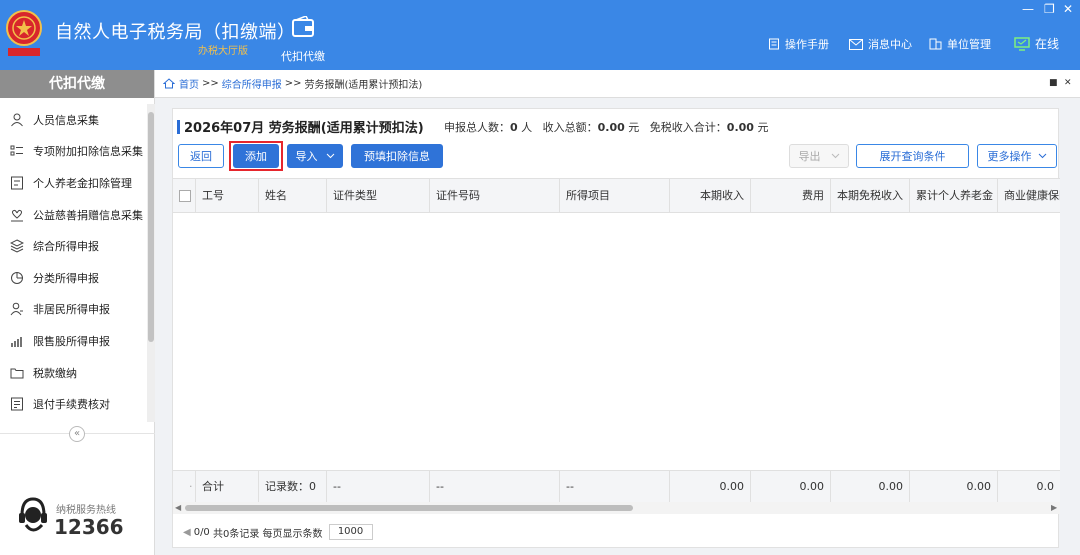 This screenshot has width=1080, height=555. What do you see at coordinates (869, 196) in the screenshot?
I see `col-exempt-income: 本期免税收入` at bounding box center [869, 196].